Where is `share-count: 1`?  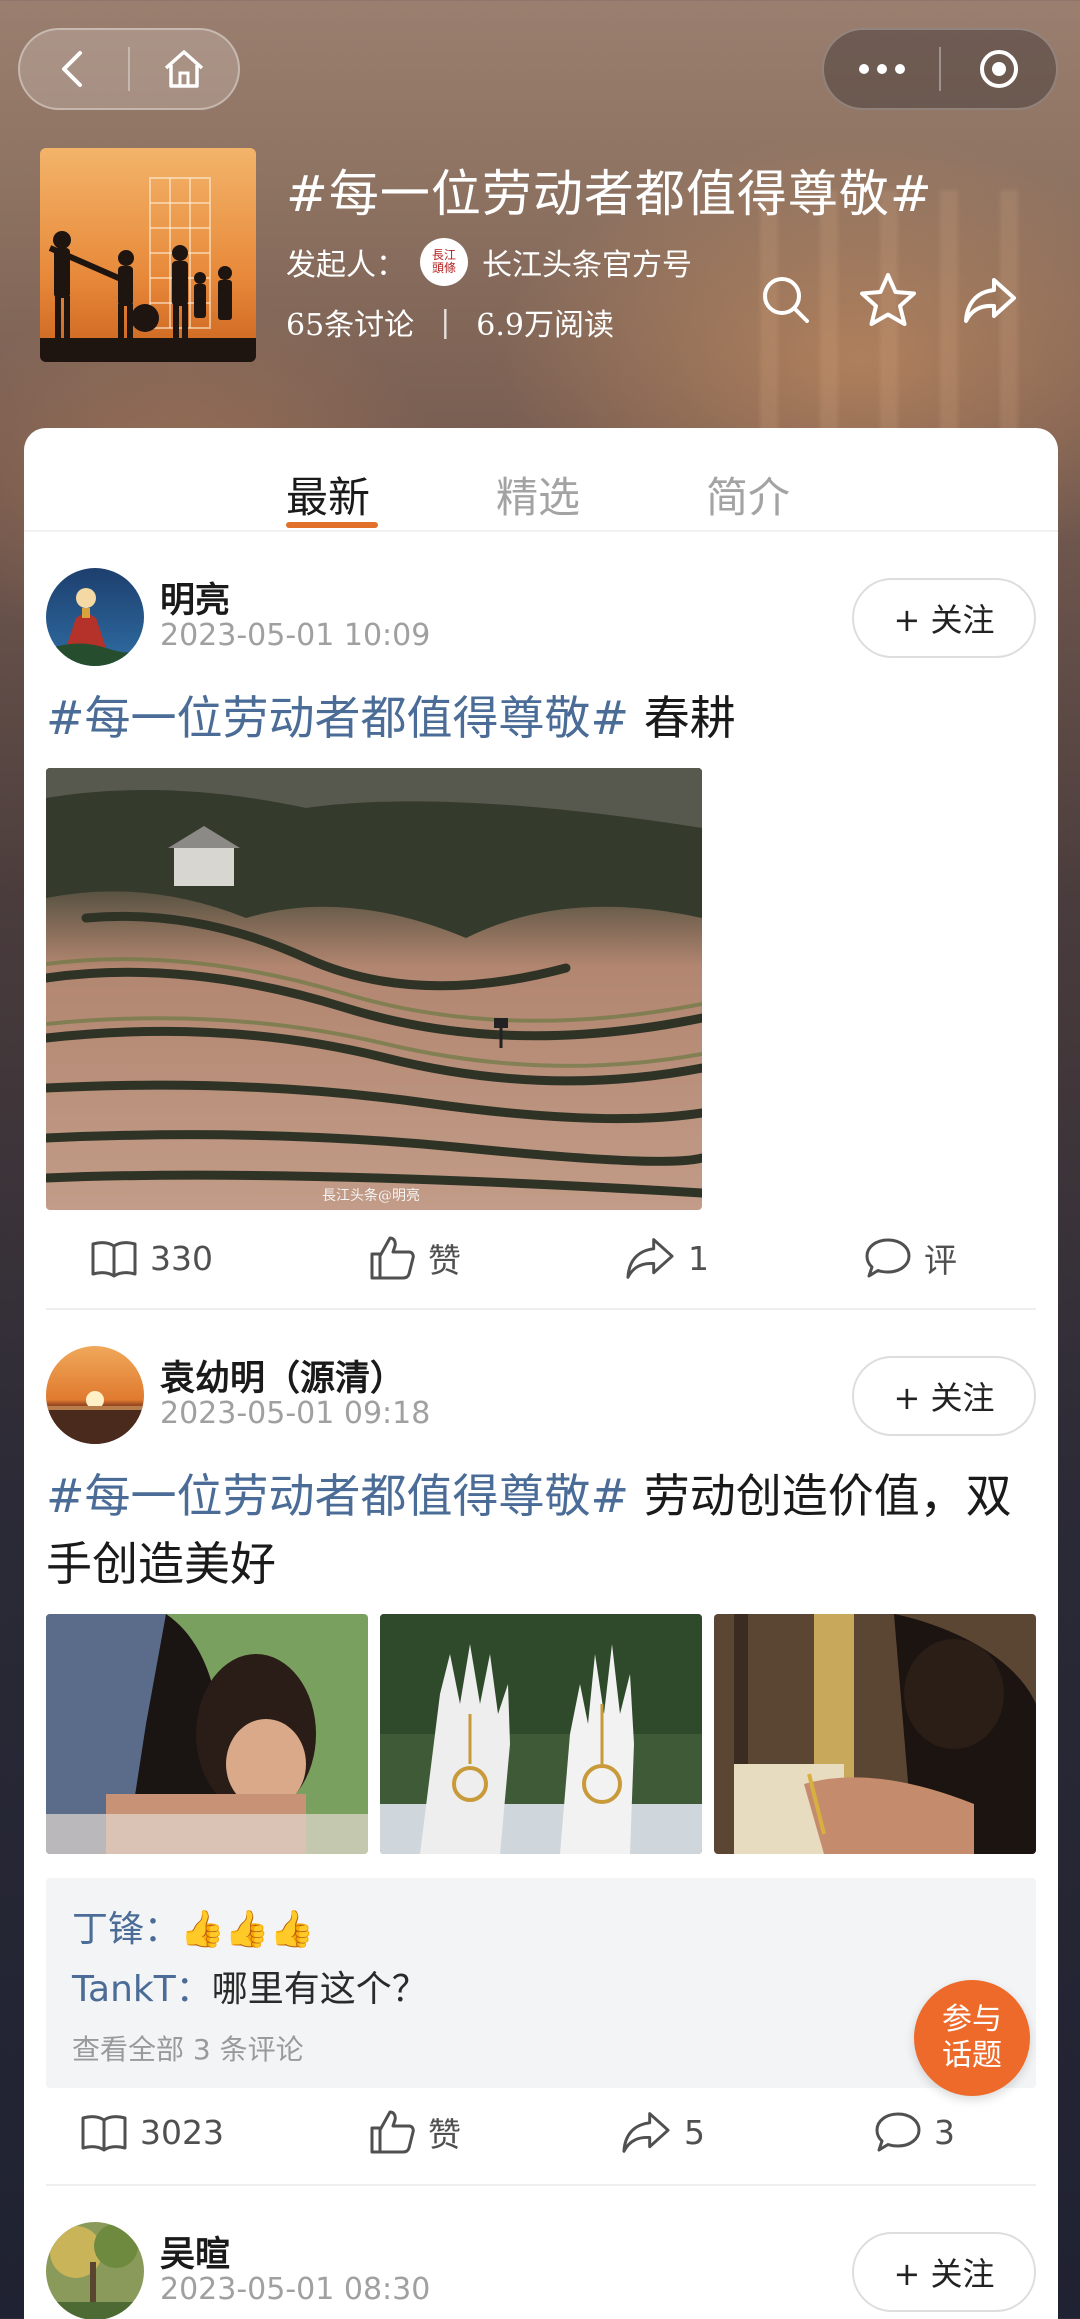
share-count: 1 is located at coordinates (698, 1258).